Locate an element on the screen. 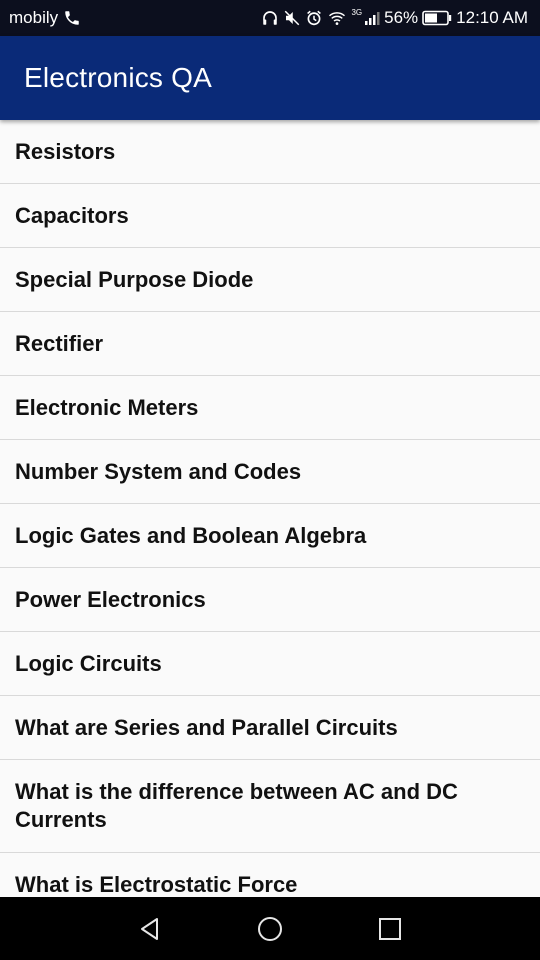 Image resolution: width=540 pixels, height=960 pixels. status-right: 3G 56% 12:10 AM is located at coordinates (394, 18).